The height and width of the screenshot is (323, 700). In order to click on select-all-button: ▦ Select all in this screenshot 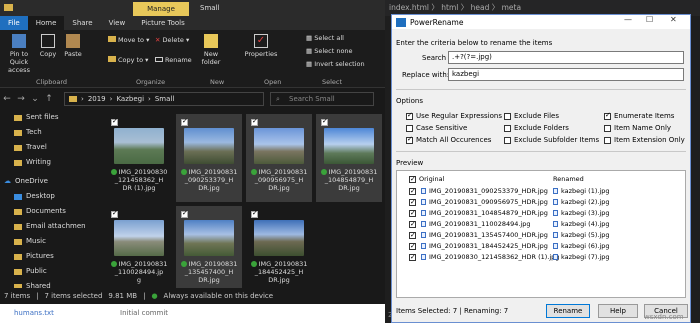, I will do `click(325, 38)`.